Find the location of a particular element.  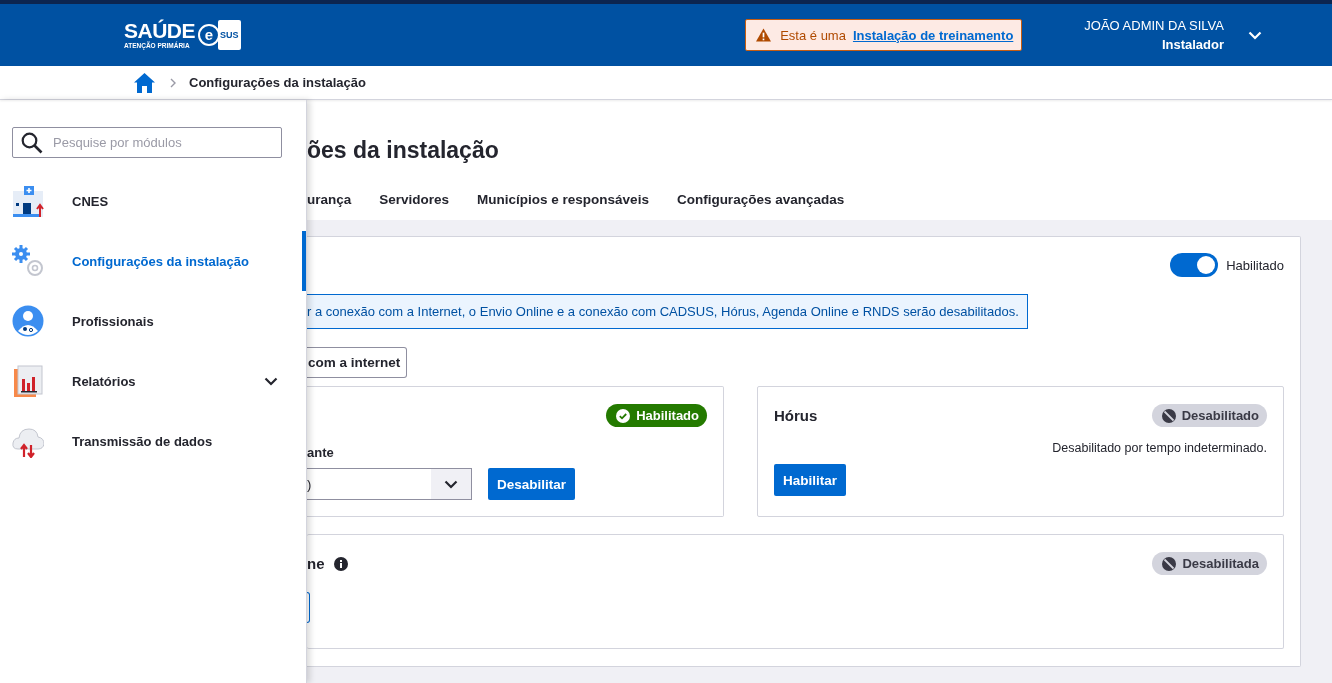

nav-item: Profissionais is located at coordinates (153, 321).